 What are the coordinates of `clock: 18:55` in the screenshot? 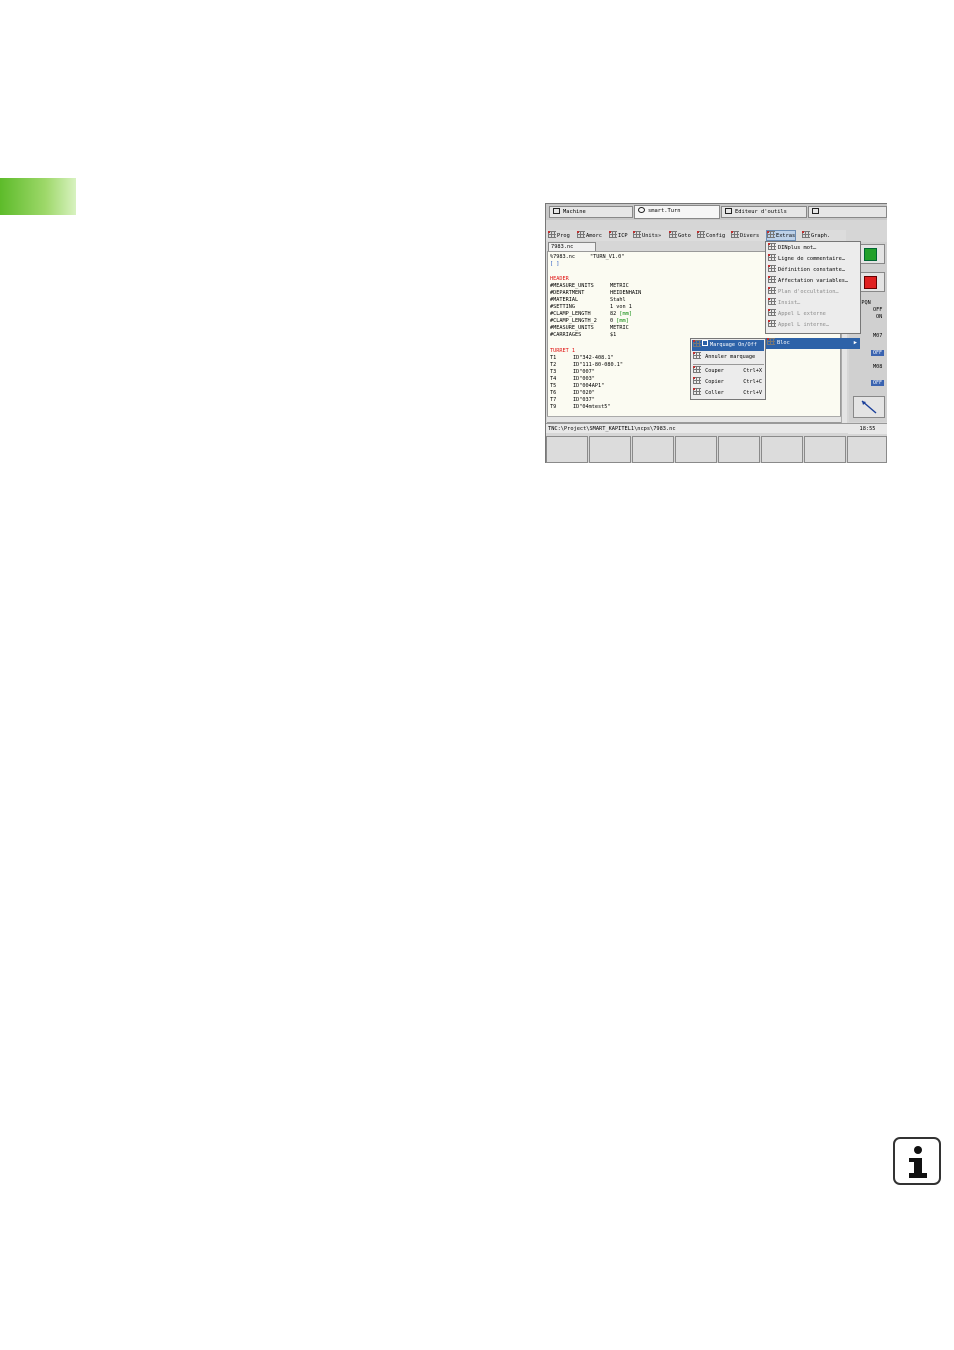 It's located at (867, 428).